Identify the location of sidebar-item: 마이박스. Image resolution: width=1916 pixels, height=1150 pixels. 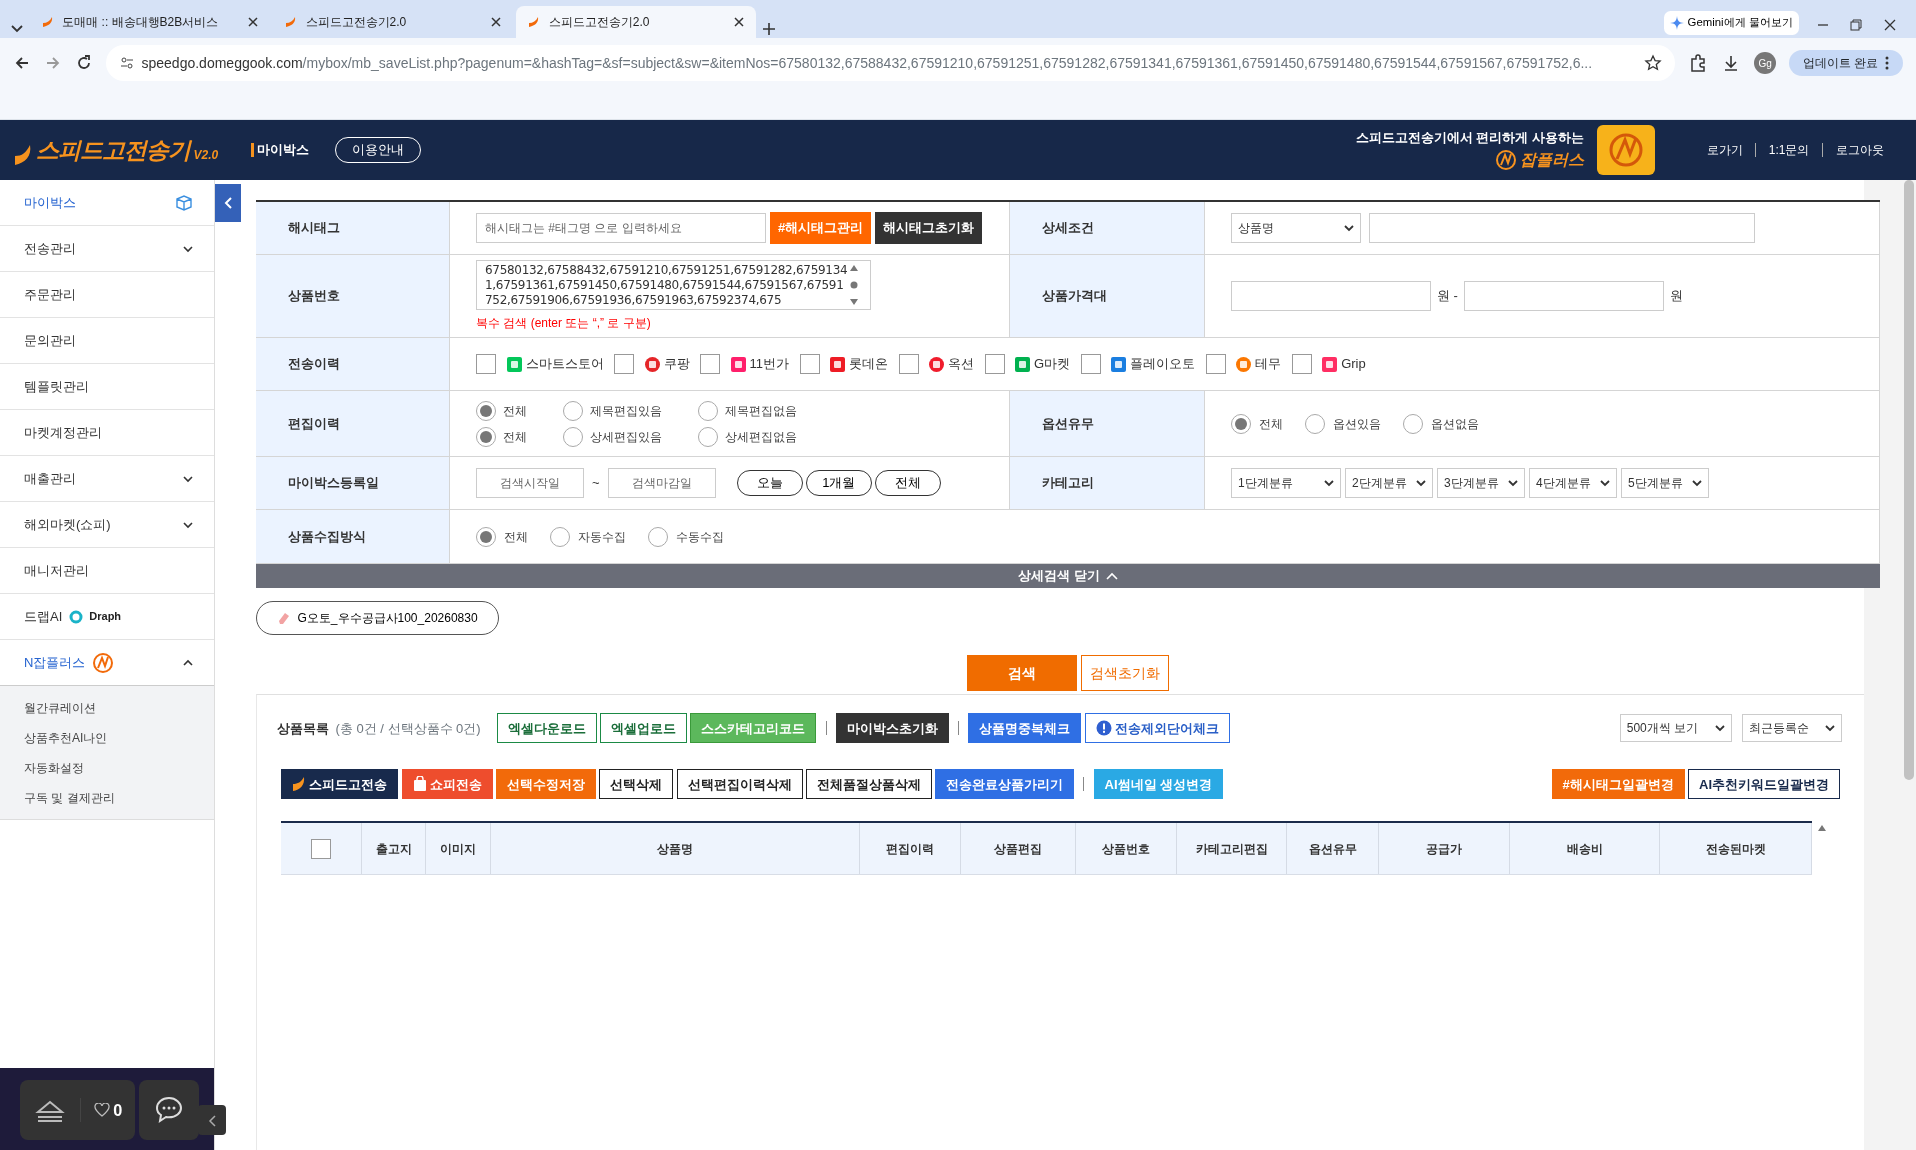
(107, 203).